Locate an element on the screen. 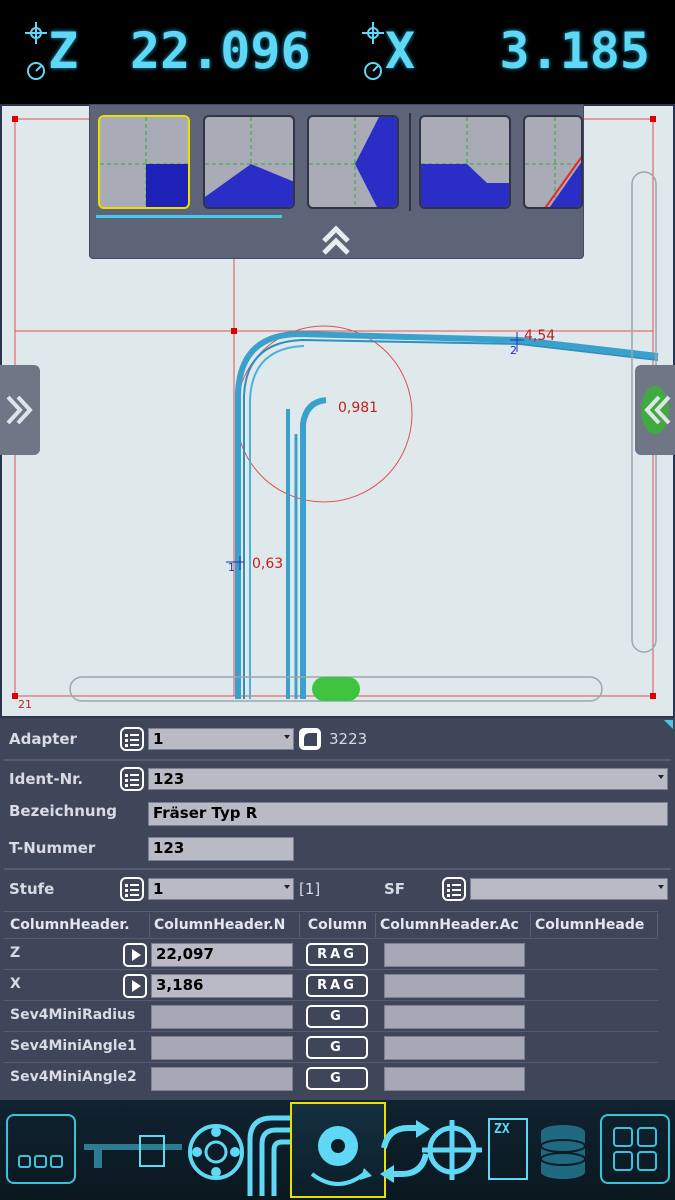  grid-view-button is located at coordinates (635, 1149).